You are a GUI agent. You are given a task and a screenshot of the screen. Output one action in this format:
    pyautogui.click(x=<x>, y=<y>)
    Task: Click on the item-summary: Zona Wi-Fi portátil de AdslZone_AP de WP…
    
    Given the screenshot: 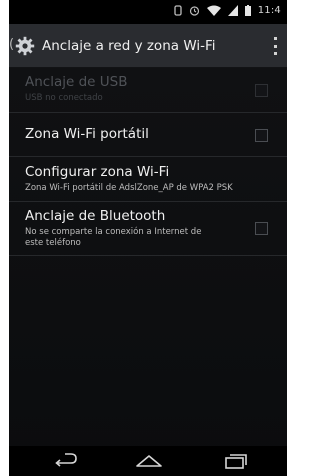 What is the action you would take?
    pyautogui.click(x=129, y=188)
    